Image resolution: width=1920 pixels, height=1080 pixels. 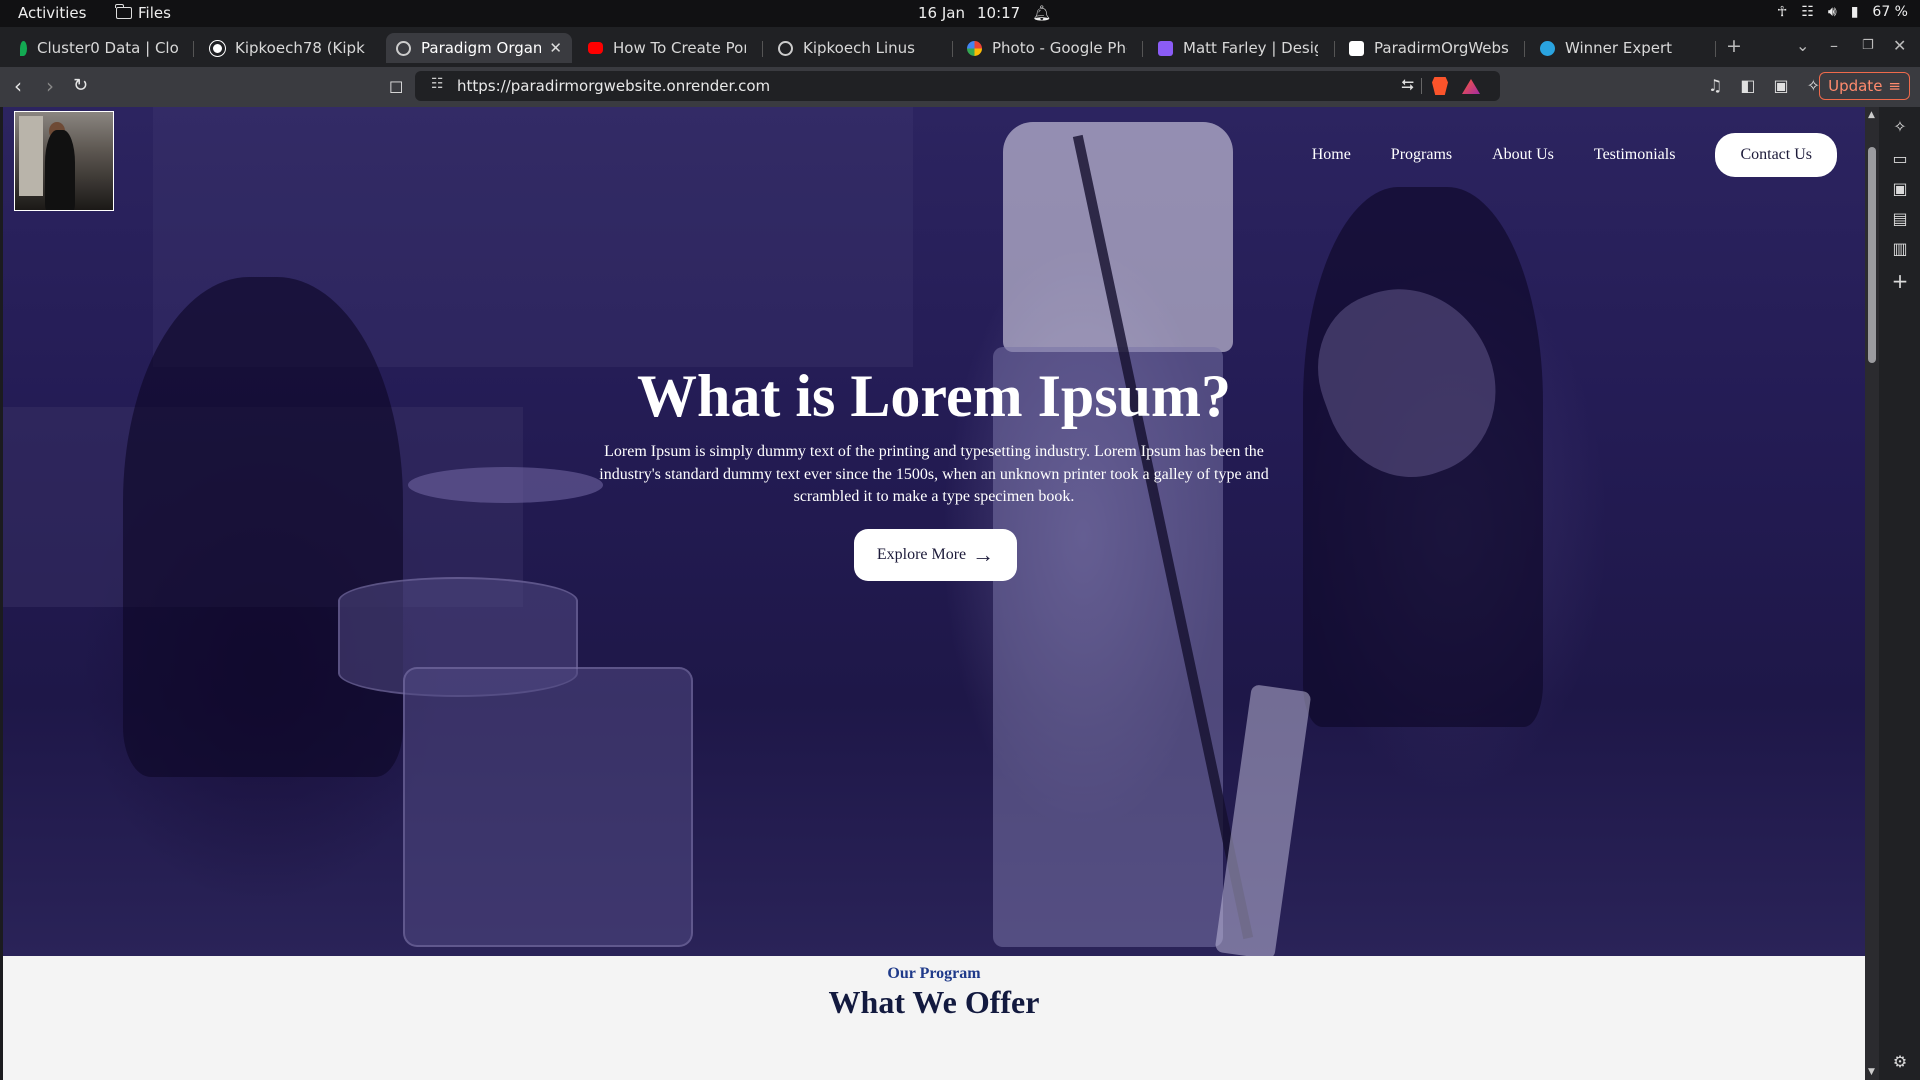 I want to click on github-icon, so click(x=217, y=48).